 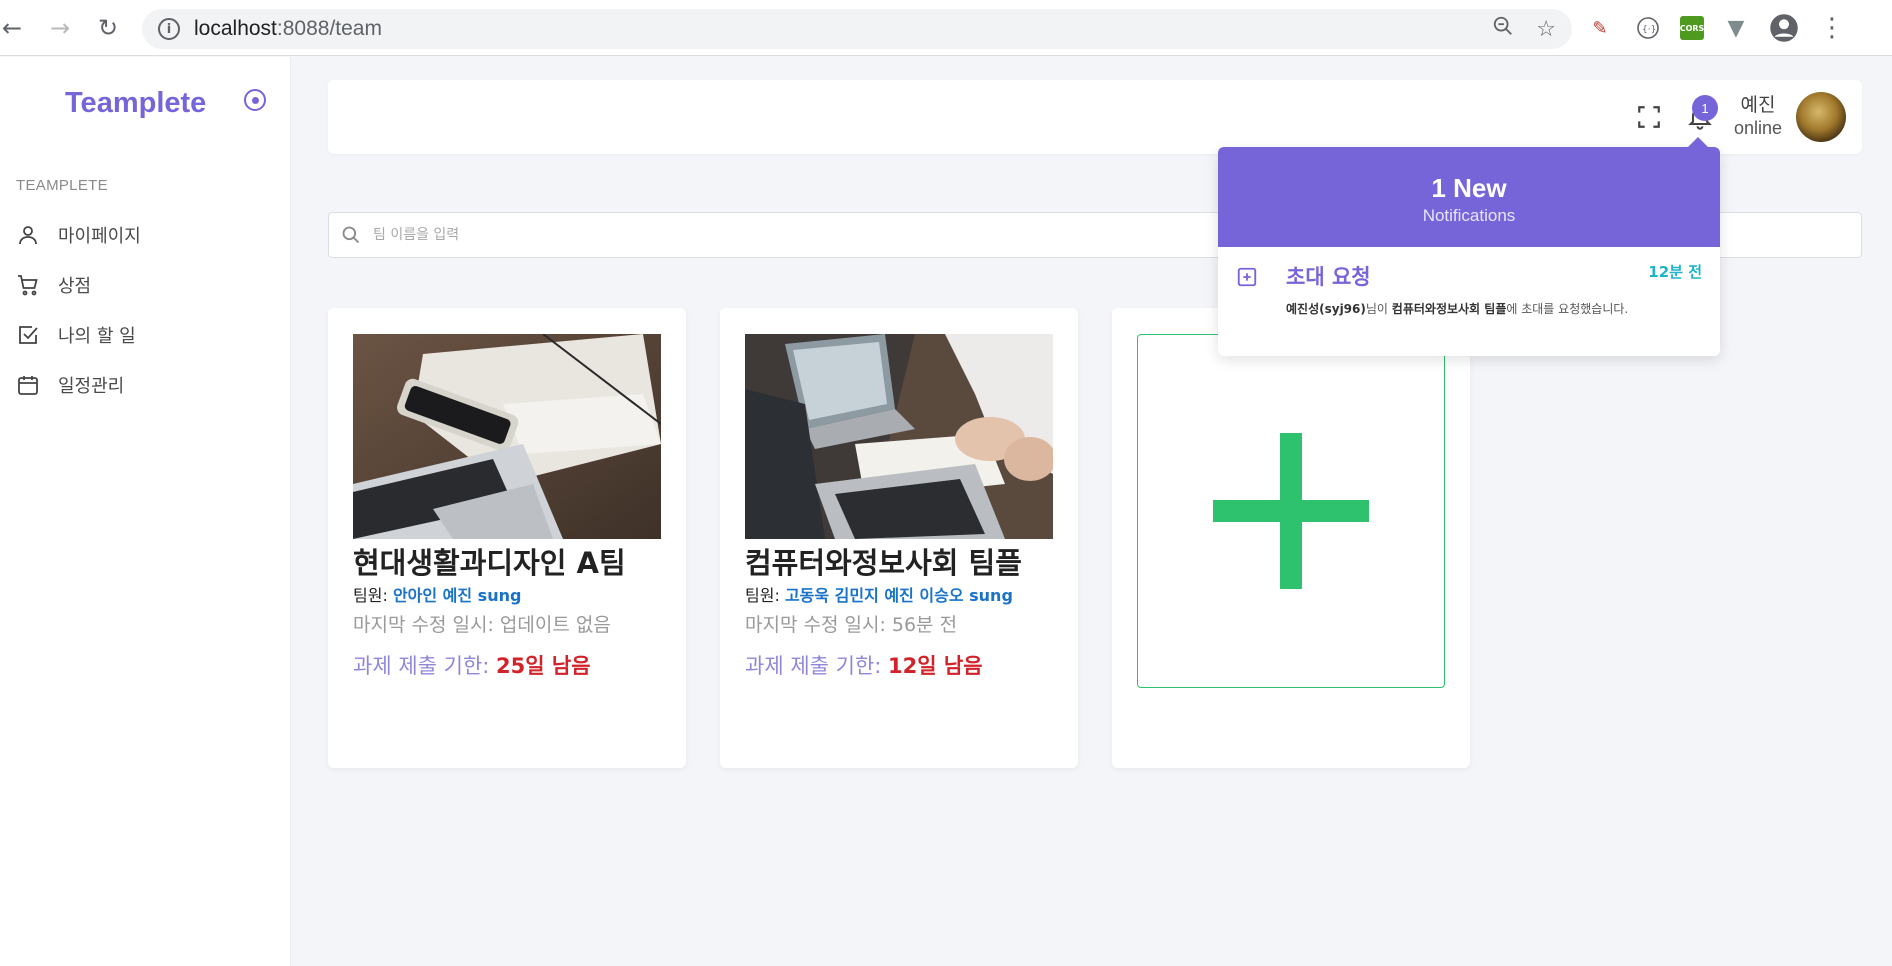 I want to click on sidebar-item-label: 상점, so click(x=75, y=286).